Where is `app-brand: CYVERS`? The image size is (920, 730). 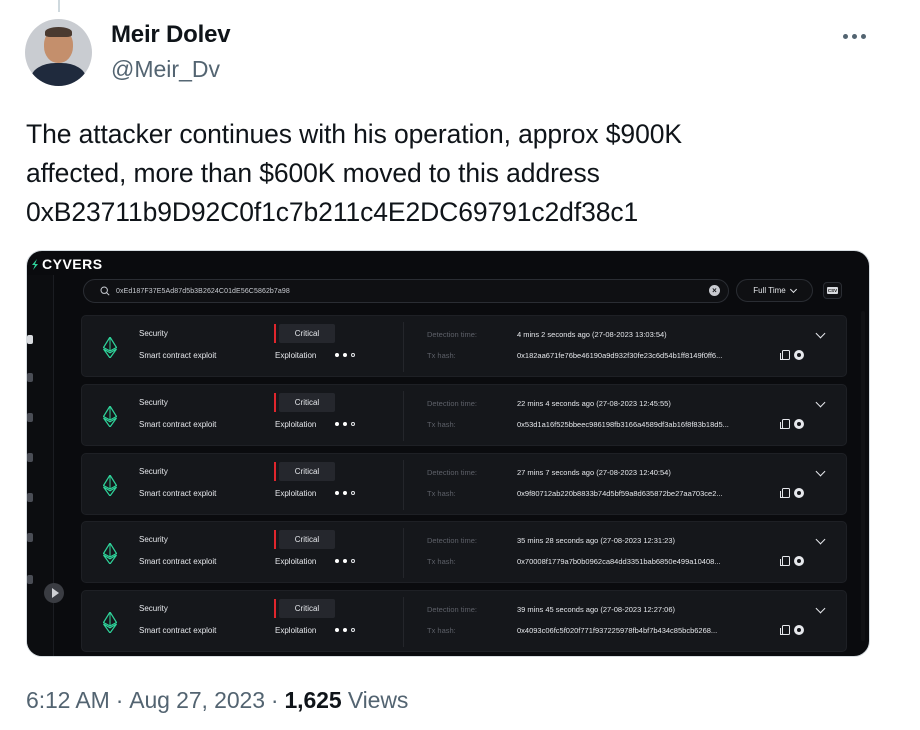
app-brand: CYVERS is located at coordinates (67, 264).